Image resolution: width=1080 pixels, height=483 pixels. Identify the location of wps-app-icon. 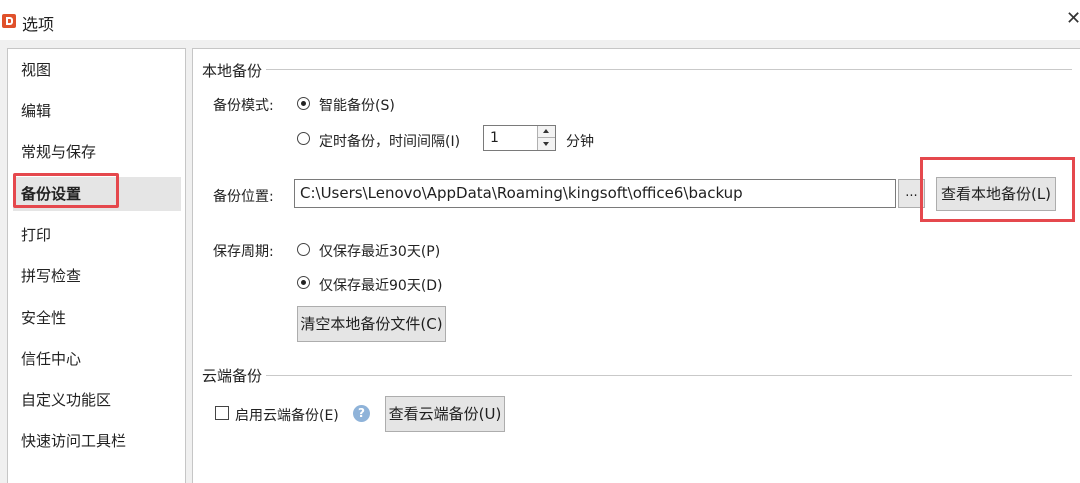
(9, 21).